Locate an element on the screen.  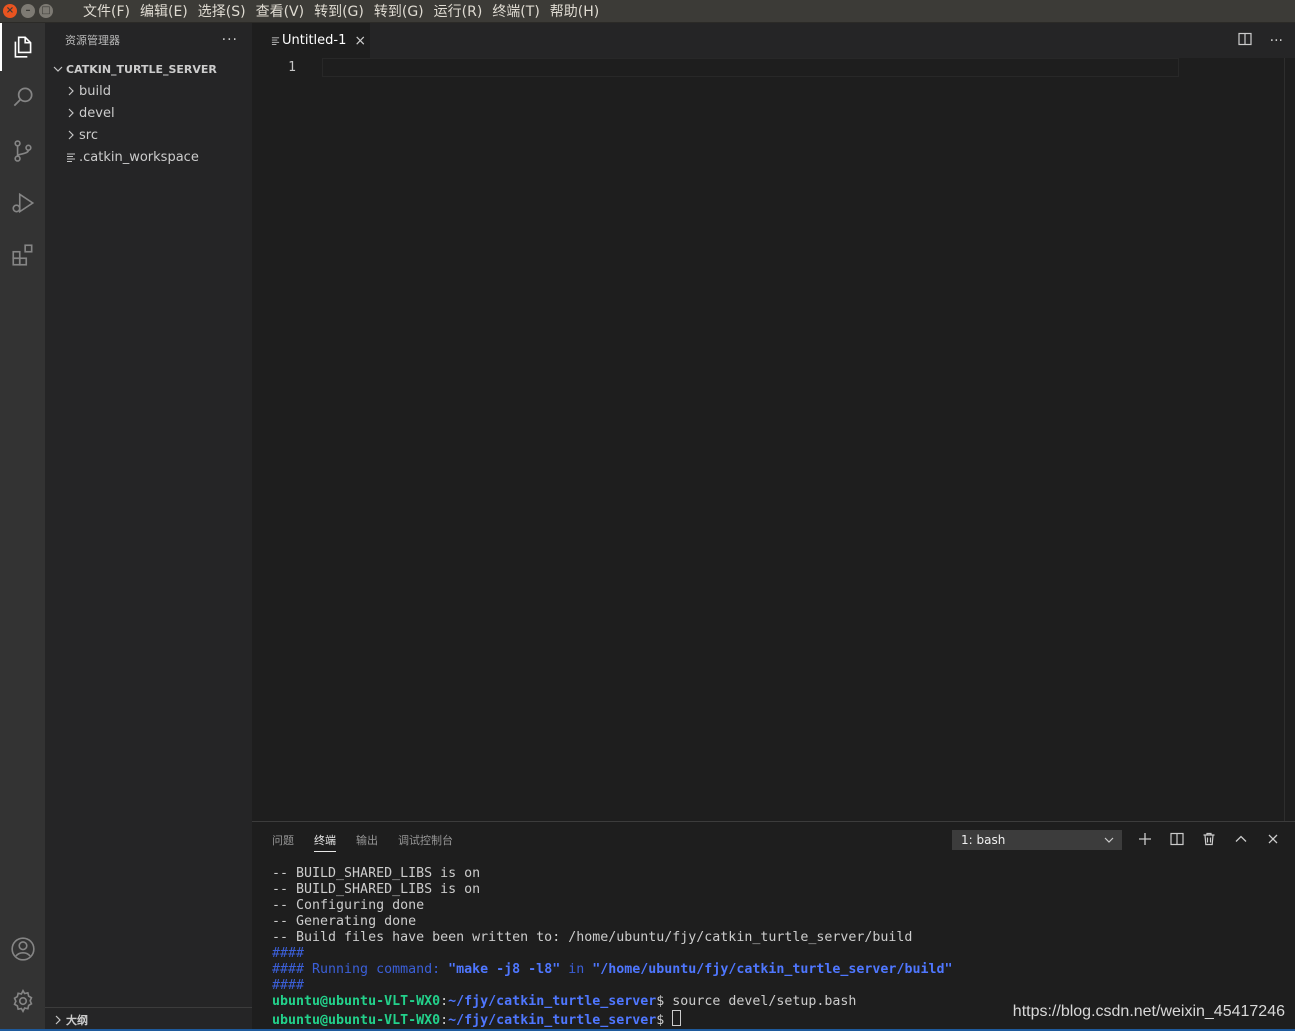
tree-item-src: src is located at coordinates (148, 135).